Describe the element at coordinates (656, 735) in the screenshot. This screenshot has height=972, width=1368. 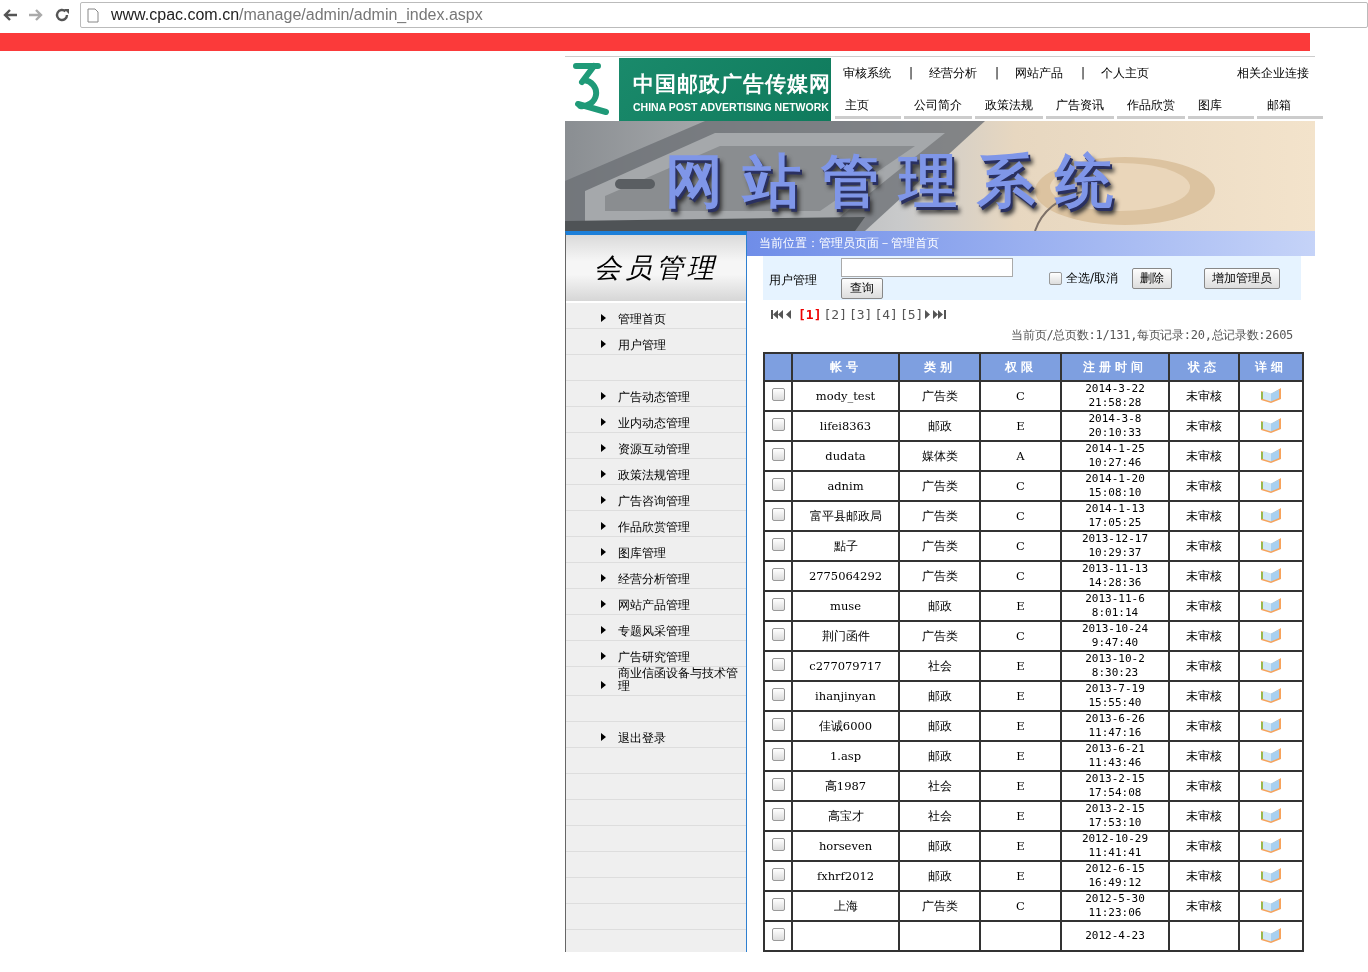
I see `sidebar-item: 退出登录` at that location.